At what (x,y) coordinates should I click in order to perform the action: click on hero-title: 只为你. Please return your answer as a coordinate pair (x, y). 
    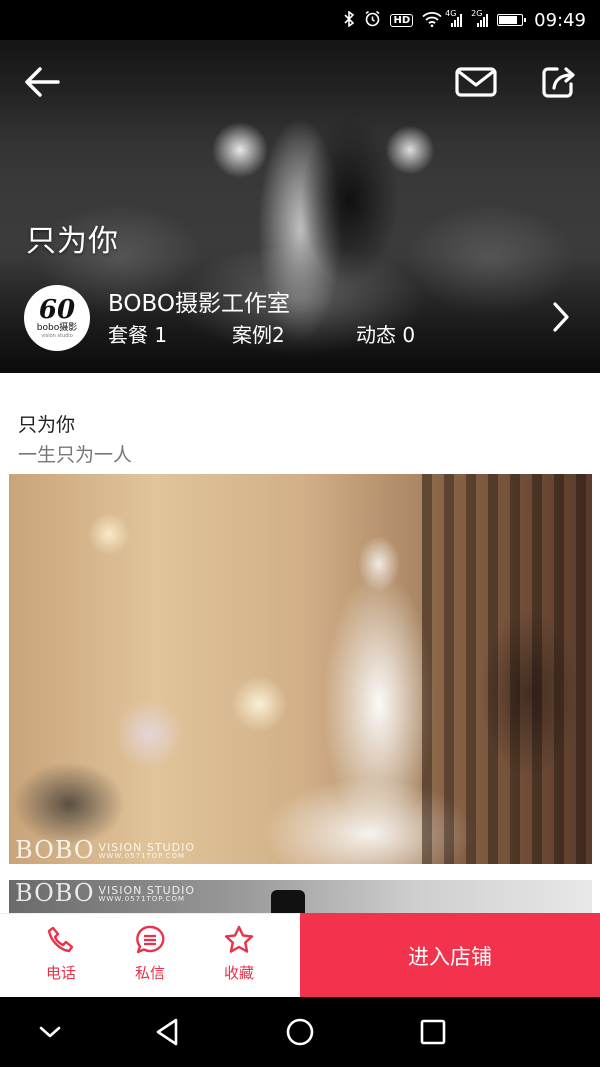
    Looking at the image, I should click on (72, 241).